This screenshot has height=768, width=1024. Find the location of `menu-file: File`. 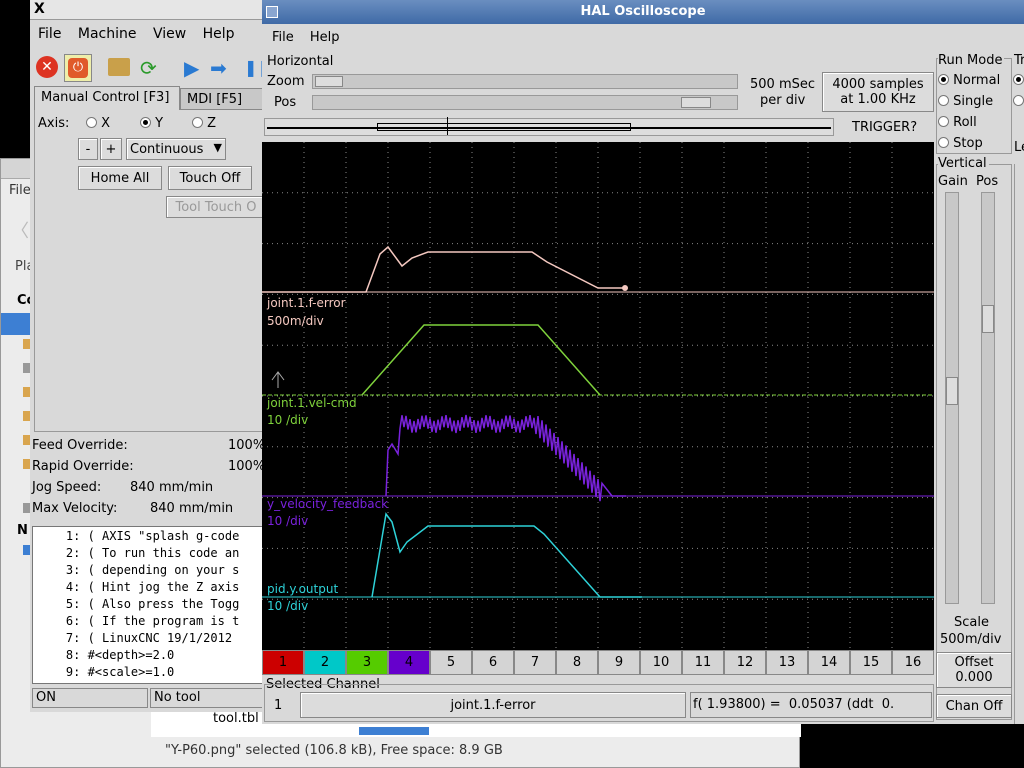

menu-file: File is located at coordinates (49, 34).